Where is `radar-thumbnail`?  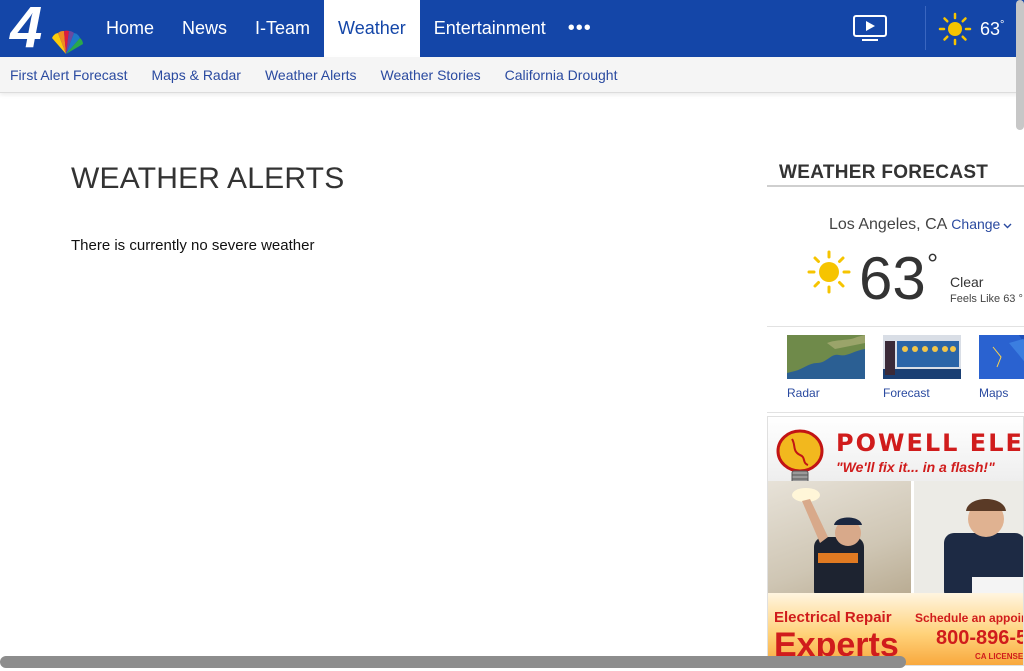
radar-thumbnail is located at coordinates (826, 357).